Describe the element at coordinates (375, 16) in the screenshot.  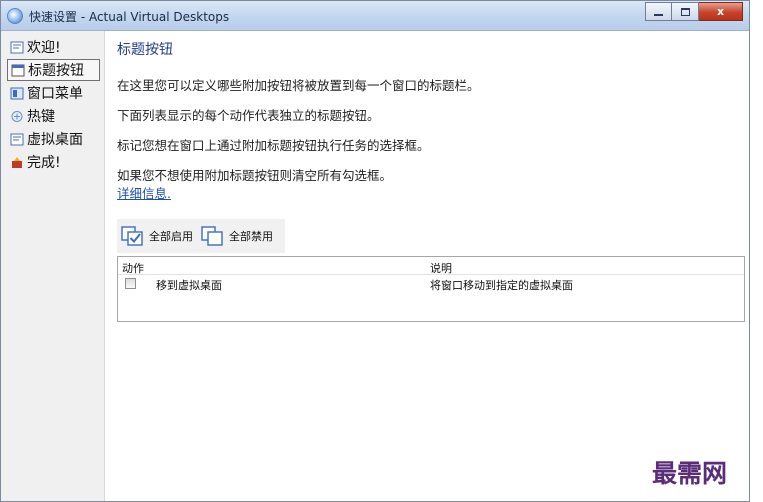
I see `title-bar: 快速设置 - Actual Virtual Desktops x` at that location.